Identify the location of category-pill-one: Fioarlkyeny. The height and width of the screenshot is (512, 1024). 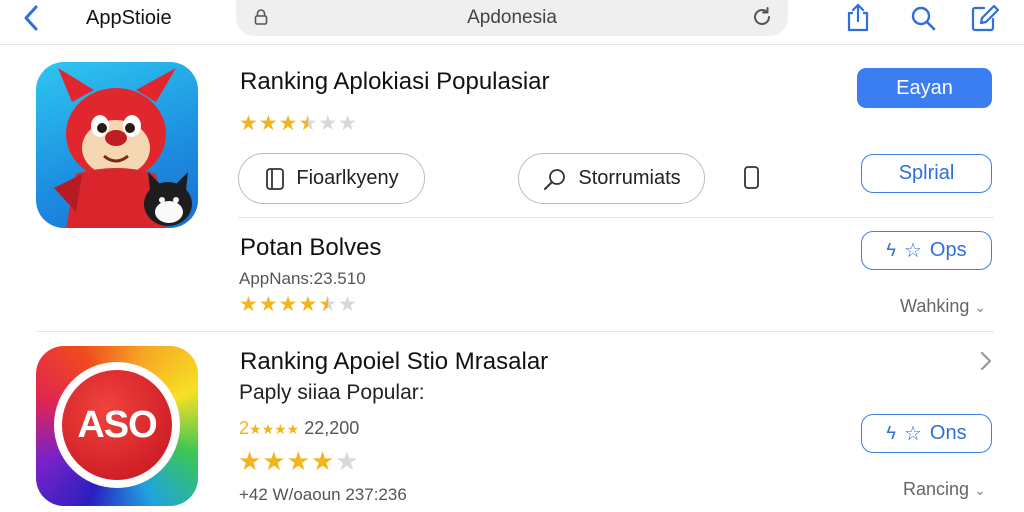
(331, 178).